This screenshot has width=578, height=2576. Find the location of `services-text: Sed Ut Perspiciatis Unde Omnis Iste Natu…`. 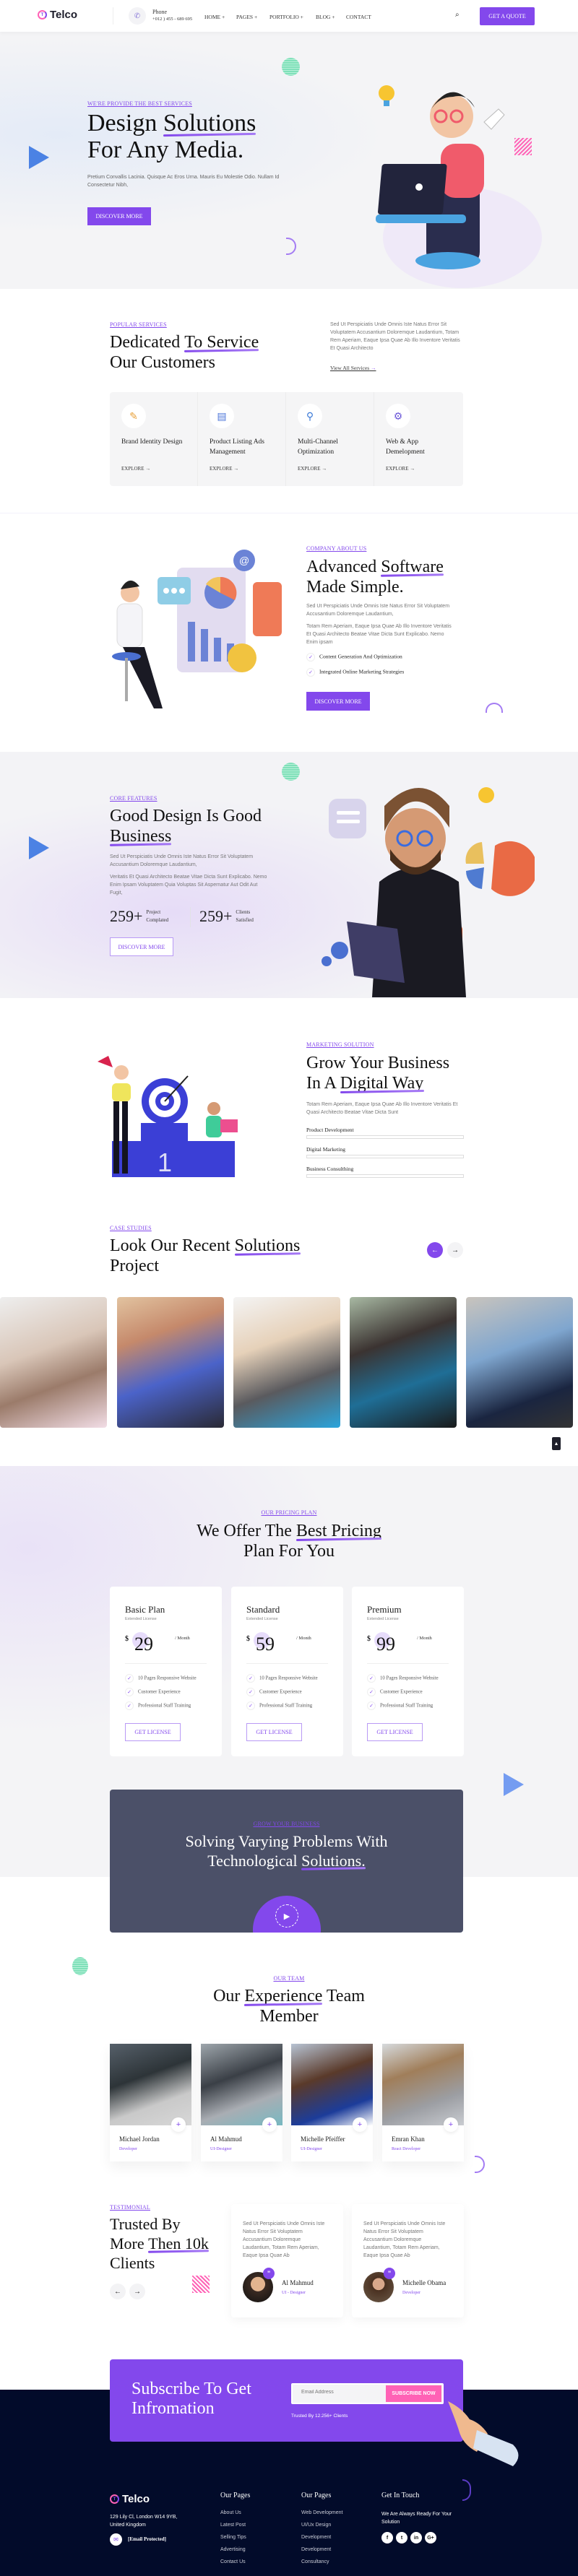

services-text: Sed Ut Perspiciatis Unde Omnis Iste Natu… is located at coordinates (395, 336).